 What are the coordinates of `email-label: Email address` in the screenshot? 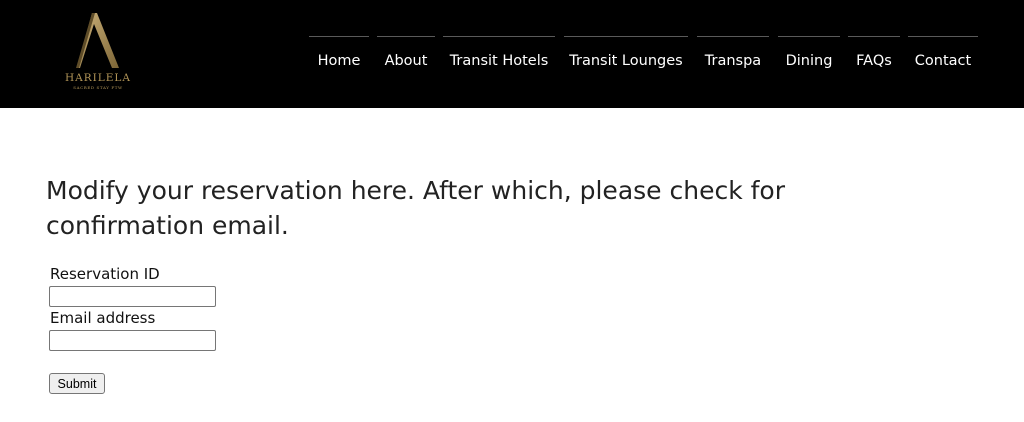 It's located at (103, 318).